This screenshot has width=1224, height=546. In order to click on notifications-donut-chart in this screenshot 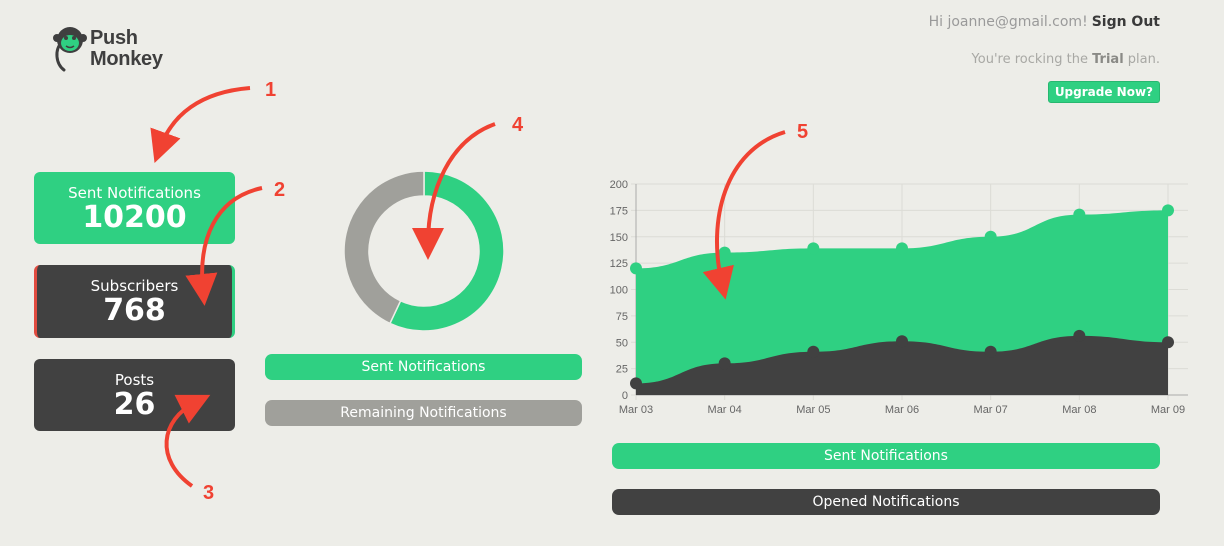, I will do `click(424, 251)`.